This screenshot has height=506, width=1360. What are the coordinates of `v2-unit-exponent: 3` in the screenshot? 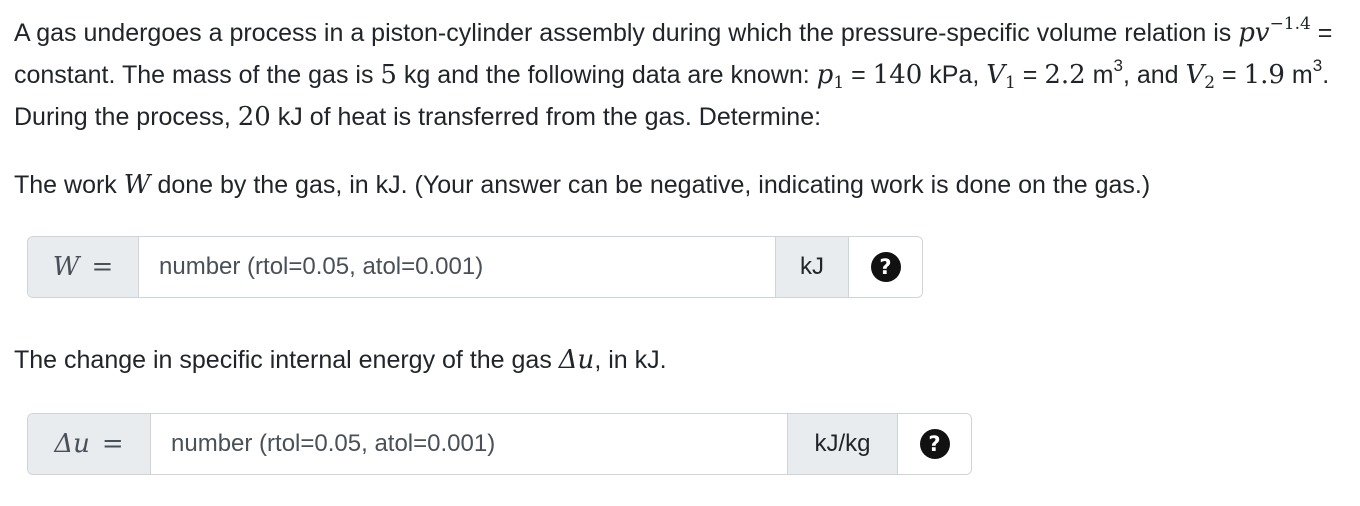 It's located at (1317, 65).